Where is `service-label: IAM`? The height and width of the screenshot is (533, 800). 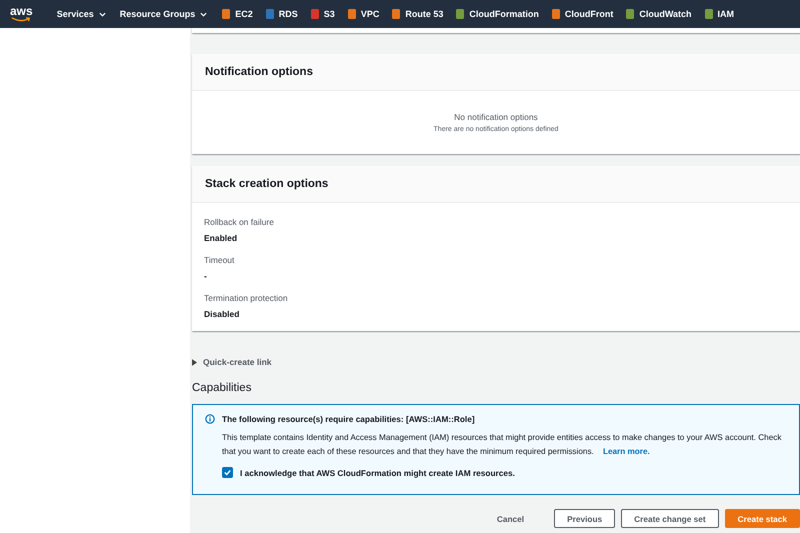 service-label: IAM is located at coordinates (726, 14).